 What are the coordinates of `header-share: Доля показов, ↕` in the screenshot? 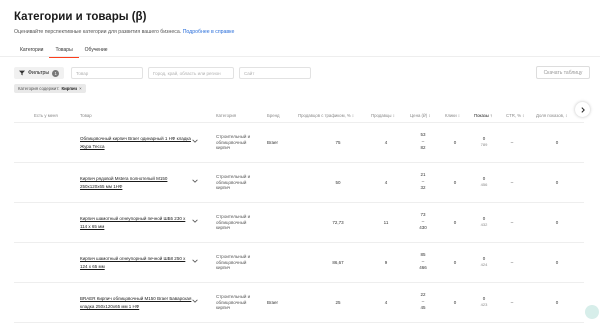 It's located at (551, 115).